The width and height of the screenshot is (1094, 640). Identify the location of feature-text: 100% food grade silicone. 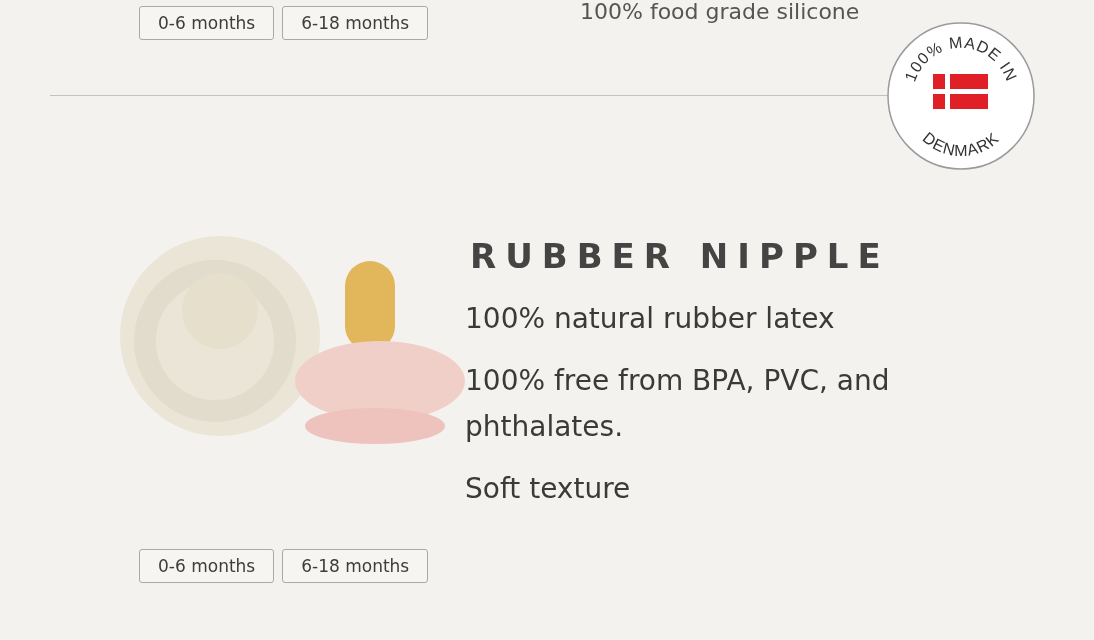
(720, 12).